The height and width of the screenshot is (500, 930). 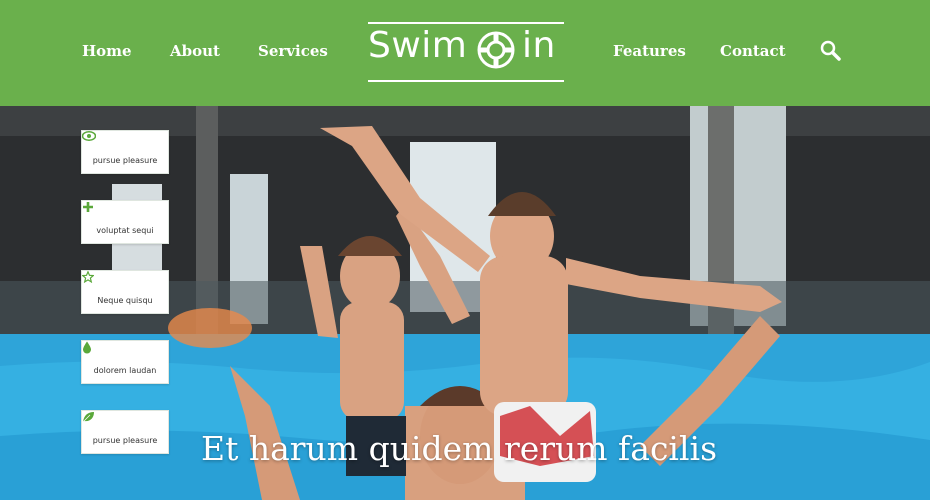 I want to click on nav-about: About, so click(x=195, y=51).